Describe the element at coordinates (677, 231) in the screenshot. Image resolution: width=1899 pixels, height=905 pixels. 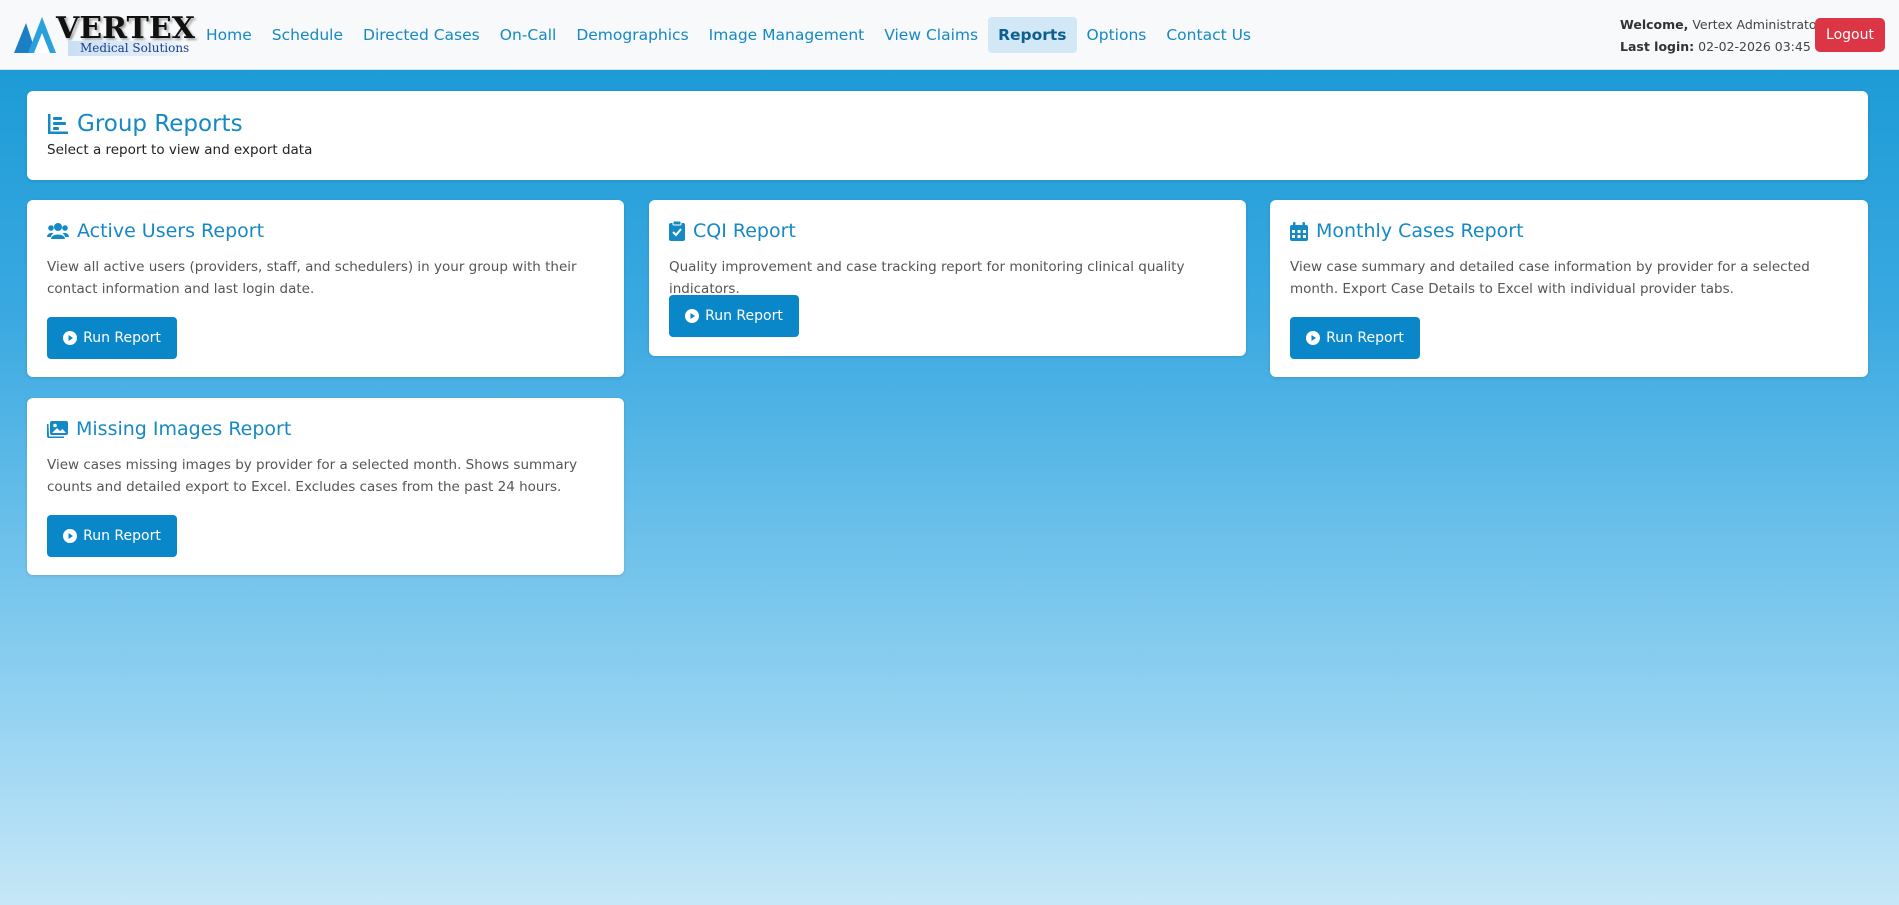
I see `clipboard-check-icon` at that location.